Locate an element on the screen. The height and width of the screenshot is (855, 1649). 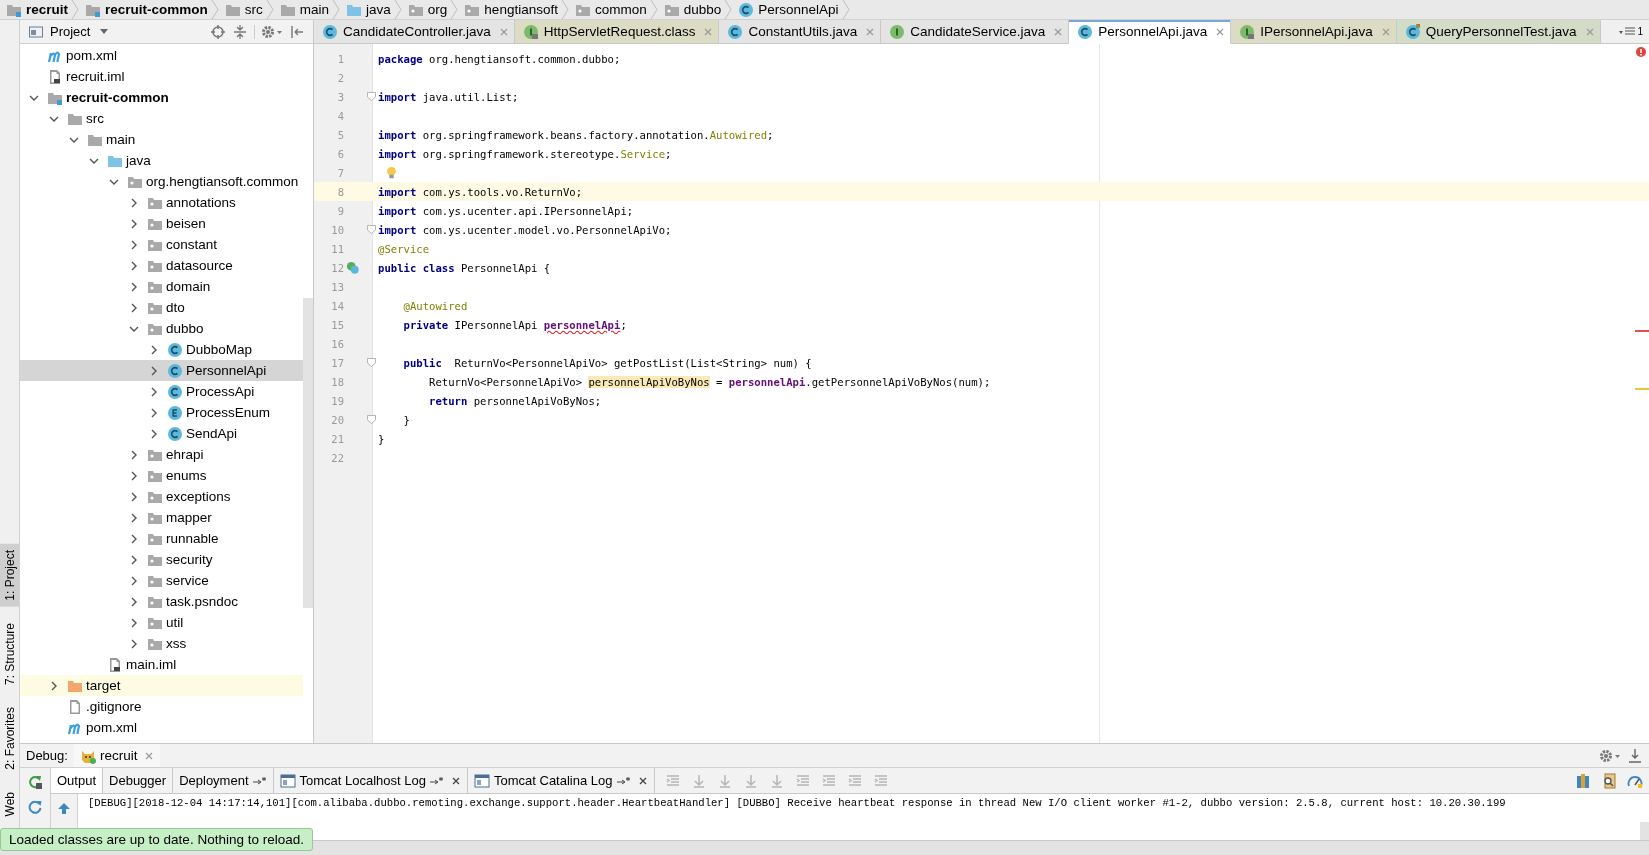
breadcrumb: org is located at coordinates (426, 9).